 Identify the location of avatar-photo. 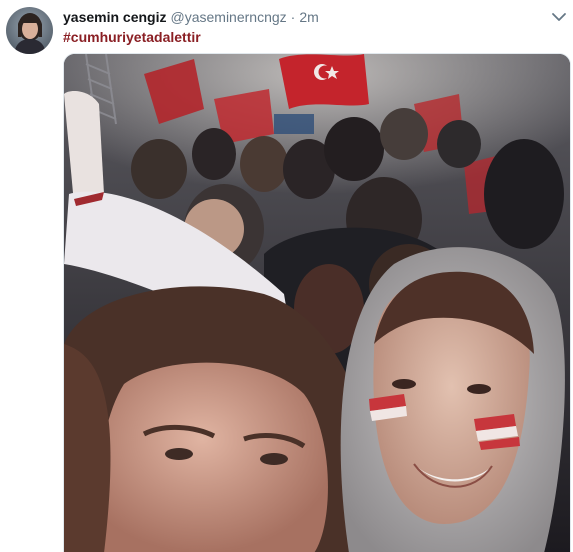
(29, 30).